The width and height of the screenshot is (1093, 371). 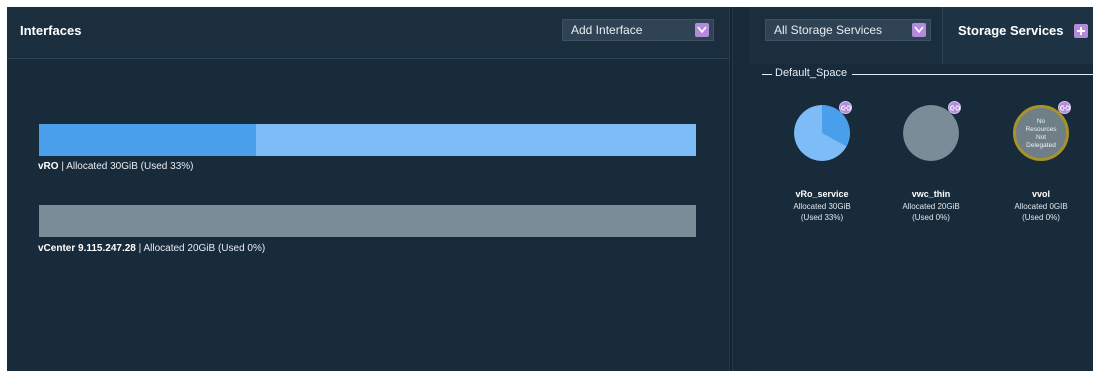 I want to click on service-card-vwc-thin: vwc_thin Allocated 20GiB (Used 0%), so click(x=936, y=173).